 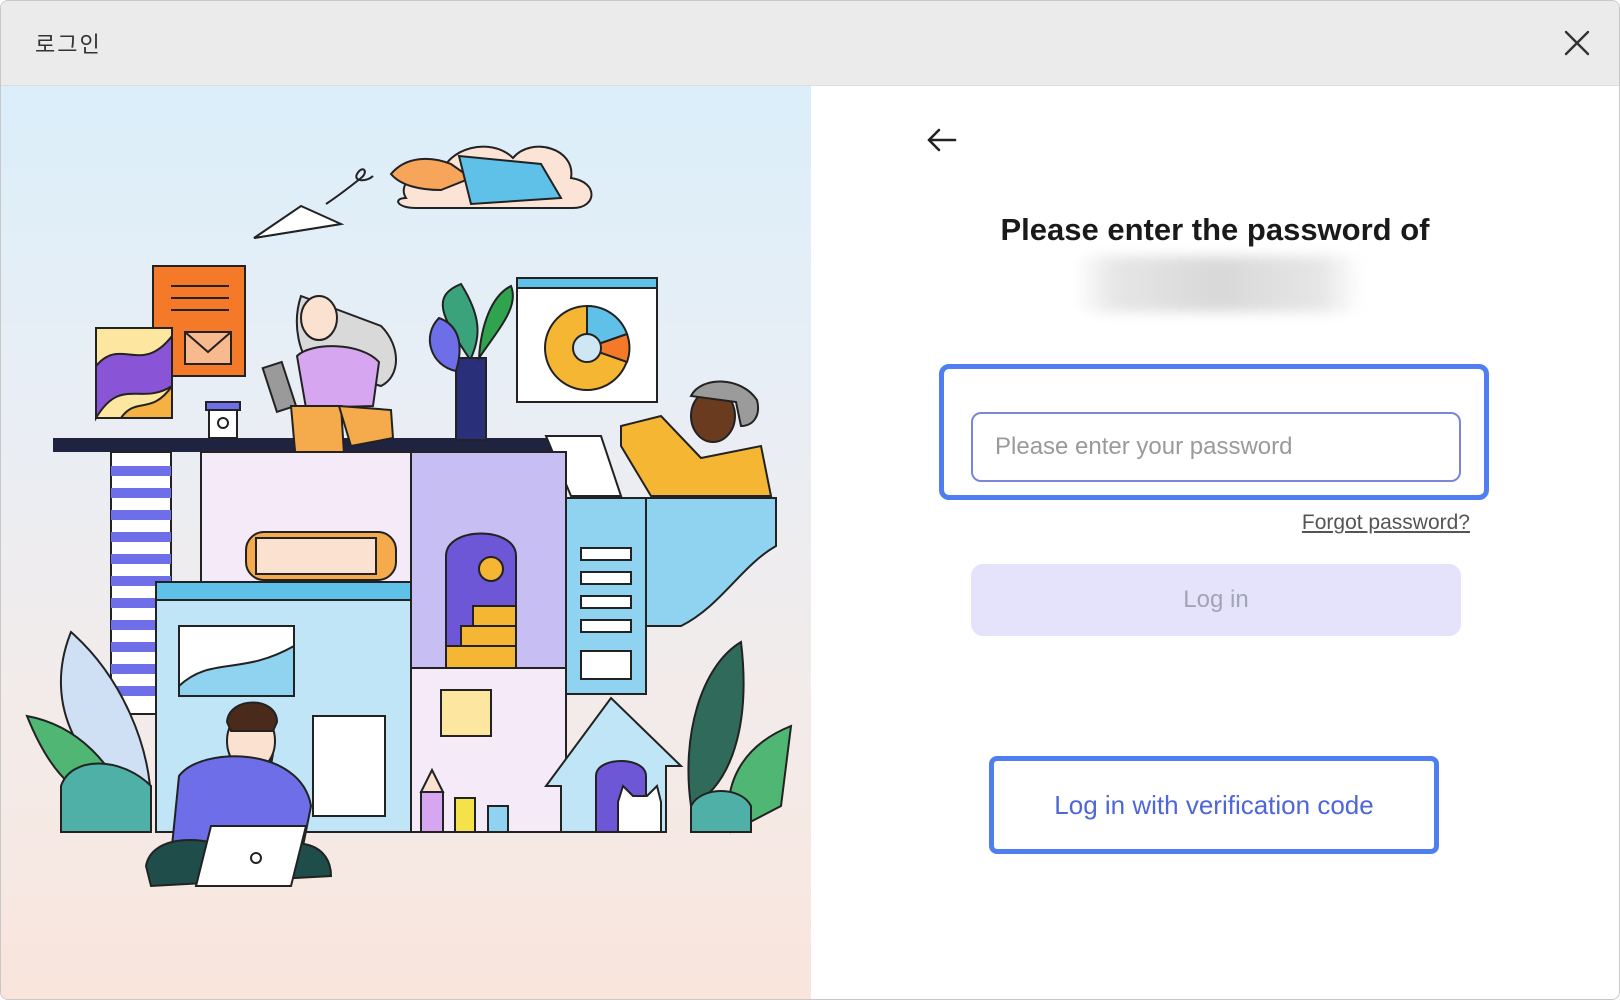 What do you see at coordinates (1214, 805) in the screenshot?
I see `verification-code-login-button: Log in with verification code` at bounding box center [1214, 805].